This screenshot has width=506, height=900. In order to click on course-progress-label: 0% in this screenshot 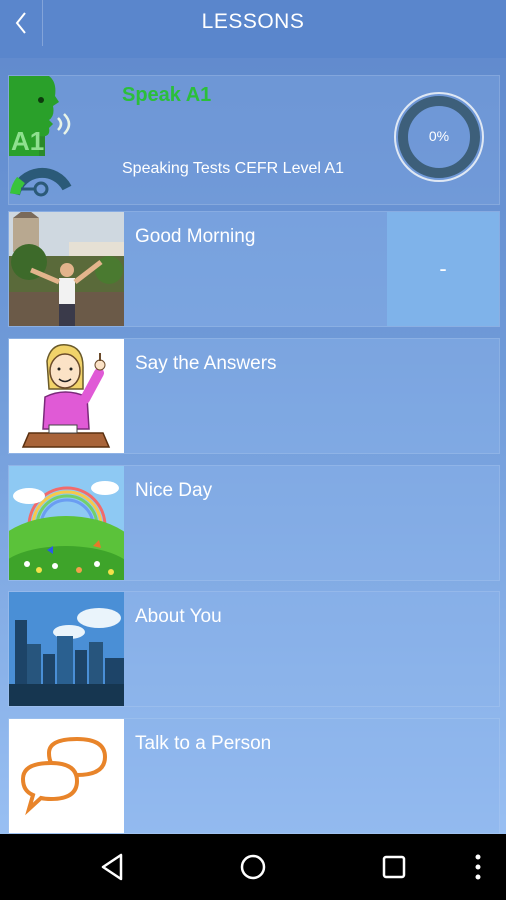, I will do `click(439, 136)`.